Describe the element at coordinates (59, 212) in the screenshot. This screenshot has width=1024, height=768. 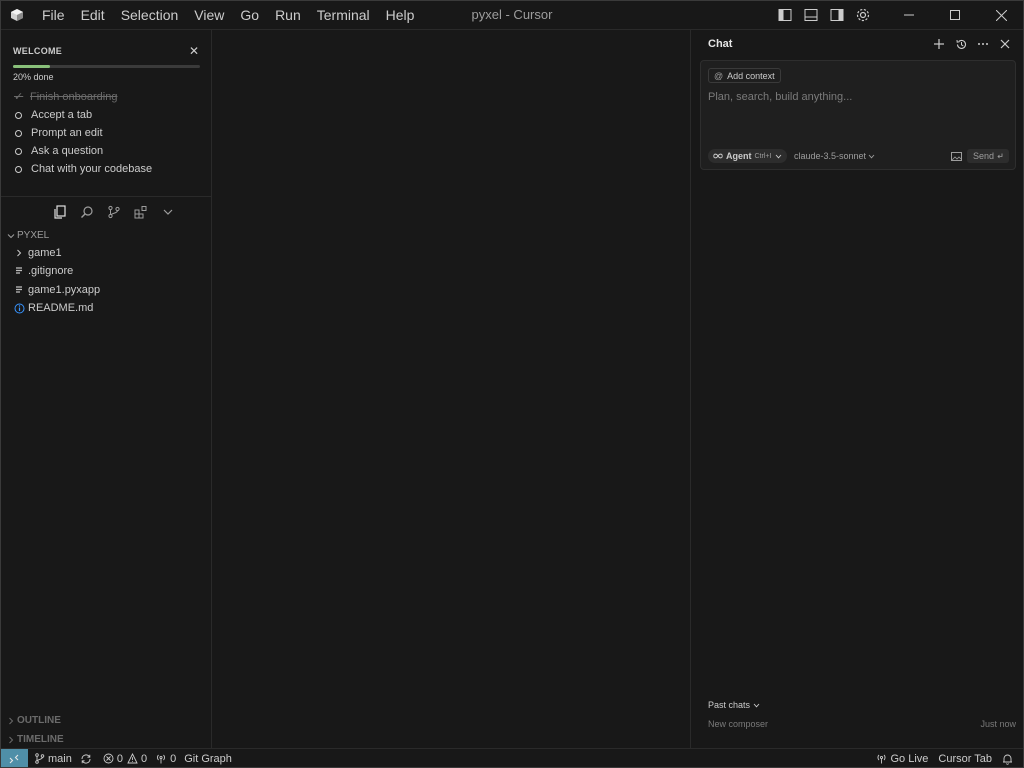
I see `explorer-icon` at that location.